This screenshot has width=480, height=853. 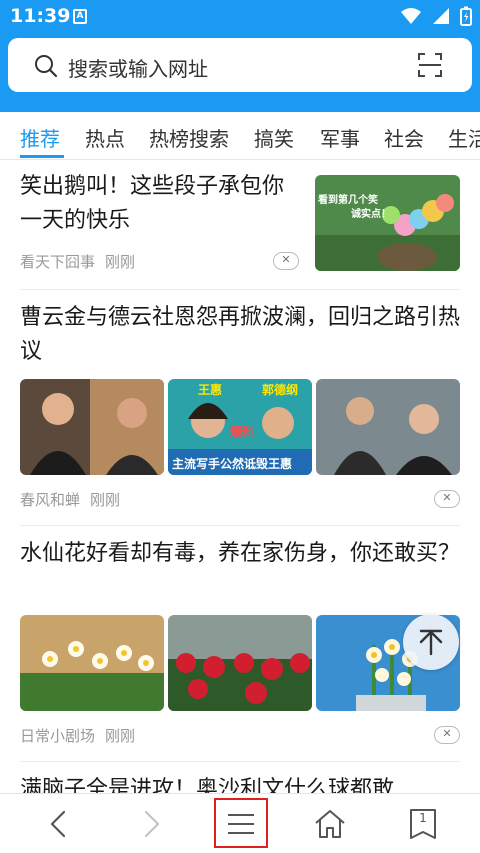 What do you see at coordinates (466, 16) in the screenshot?
I see `battery-icon` at bounding box center [466, 16].